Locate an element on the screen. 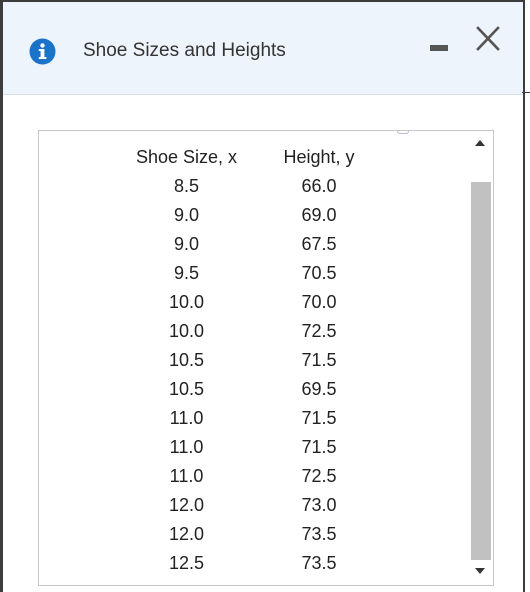 This screenshot has height=592, width=530. height-cell: 70.0 is located at coordinates (319, 302).